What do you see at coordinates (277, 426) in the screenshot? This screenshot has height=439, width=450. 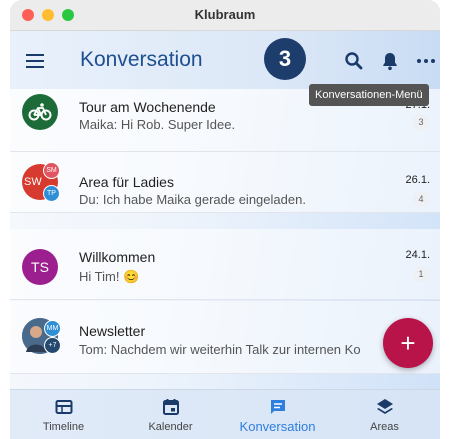 I see `nav-label: Konversation` at bounding box center [277, 426].